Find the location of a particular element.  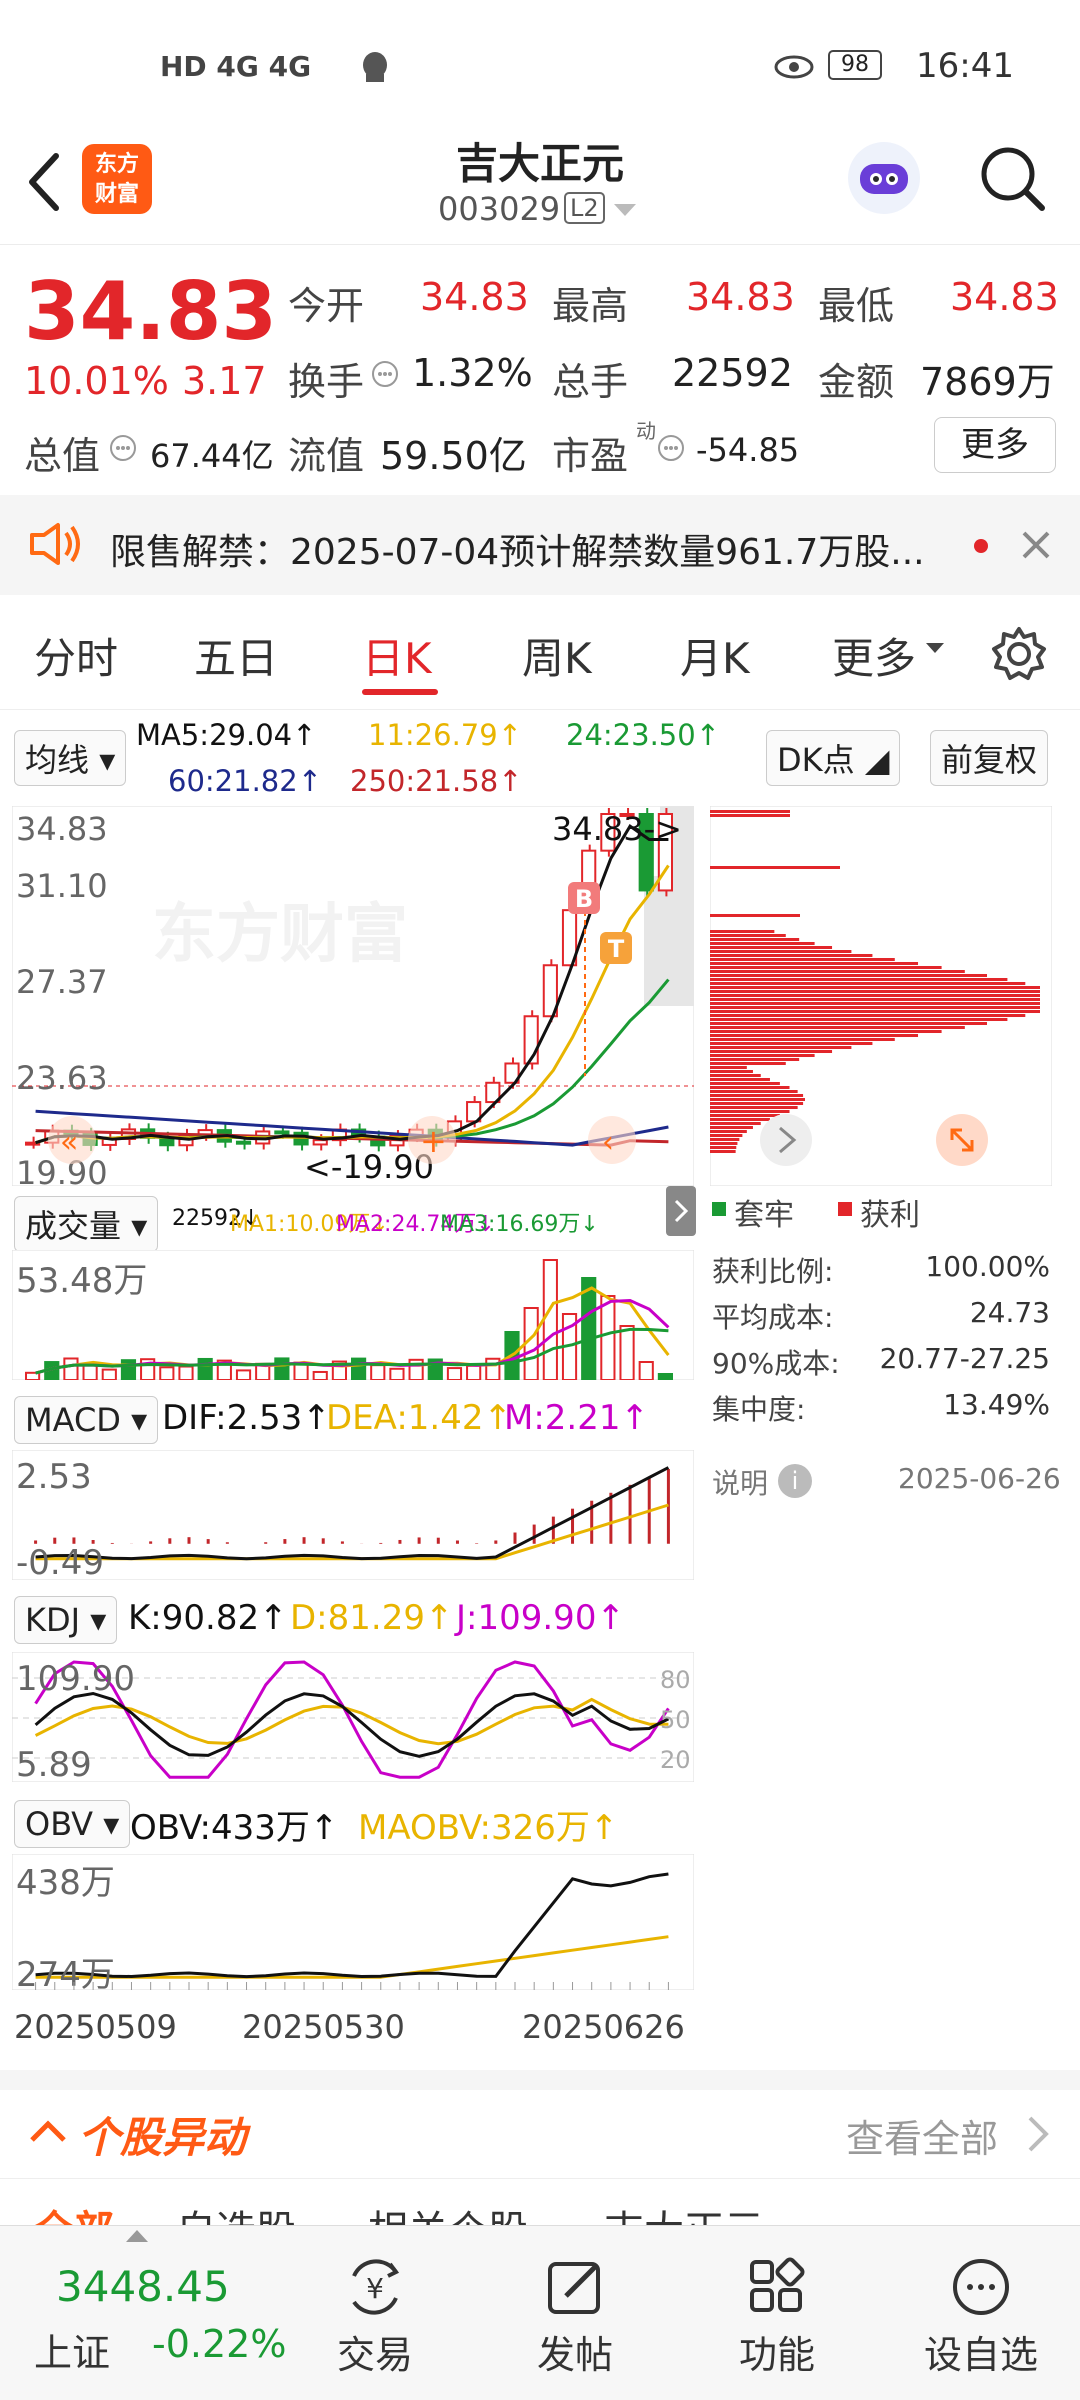

gear-icon is located at coordinates (1019, 654).